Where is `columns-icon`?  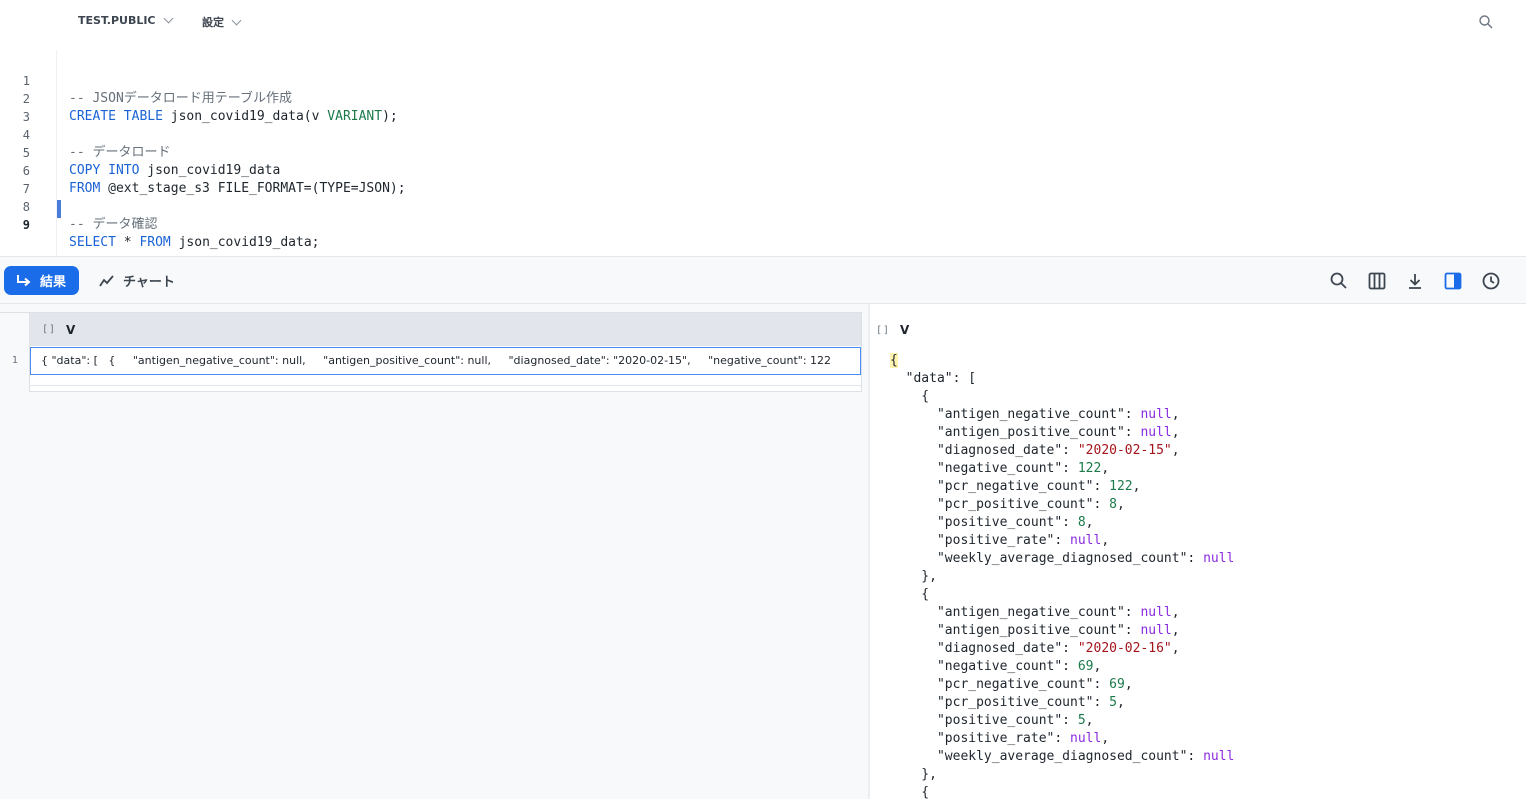
columns-icon is located at coordinates (1377, 281).